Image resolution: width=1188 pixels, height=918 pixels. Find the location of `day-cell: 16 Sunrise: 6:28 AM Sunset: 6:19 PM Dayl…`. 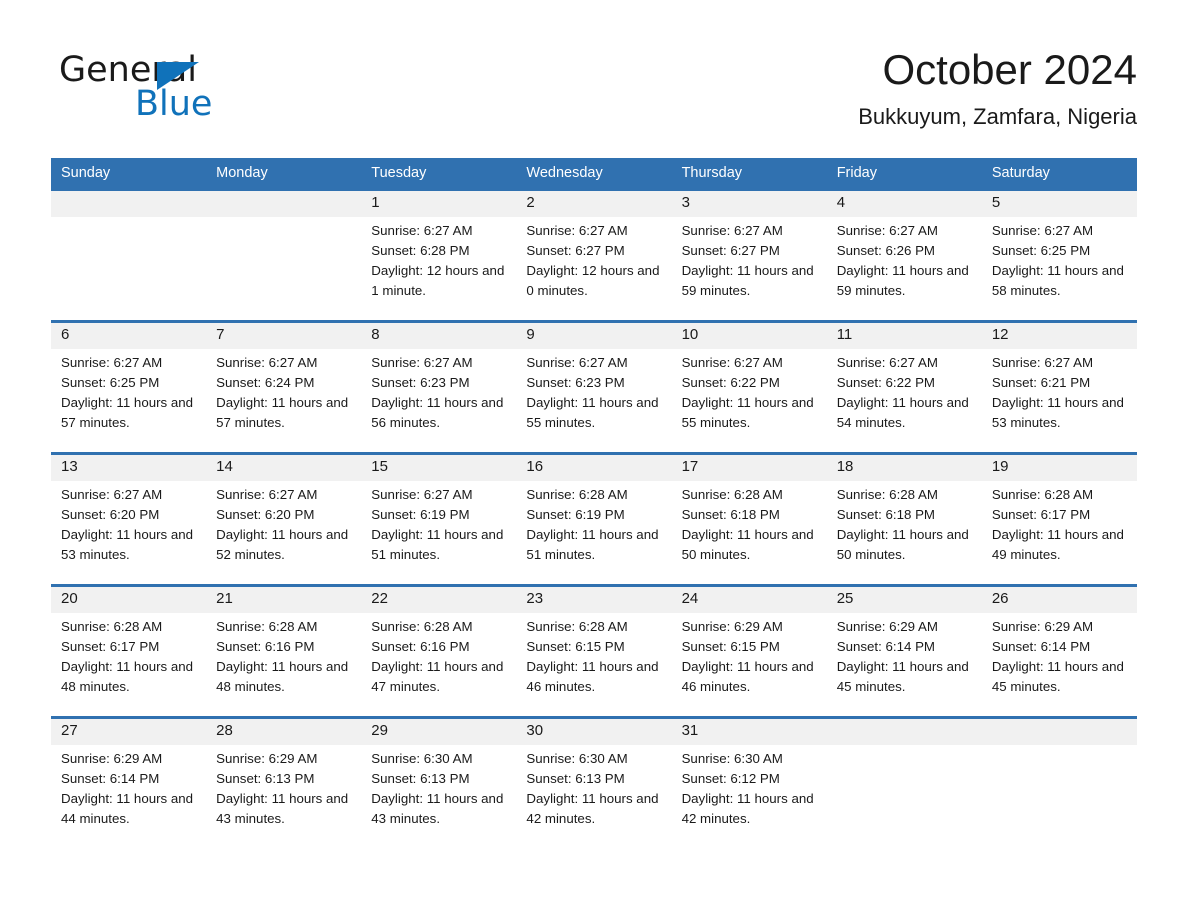

day-cell: 16 Sunrise: 6:28 AM Sunset: 6:19 PM Dayl… is located at coordinates (593, 519).